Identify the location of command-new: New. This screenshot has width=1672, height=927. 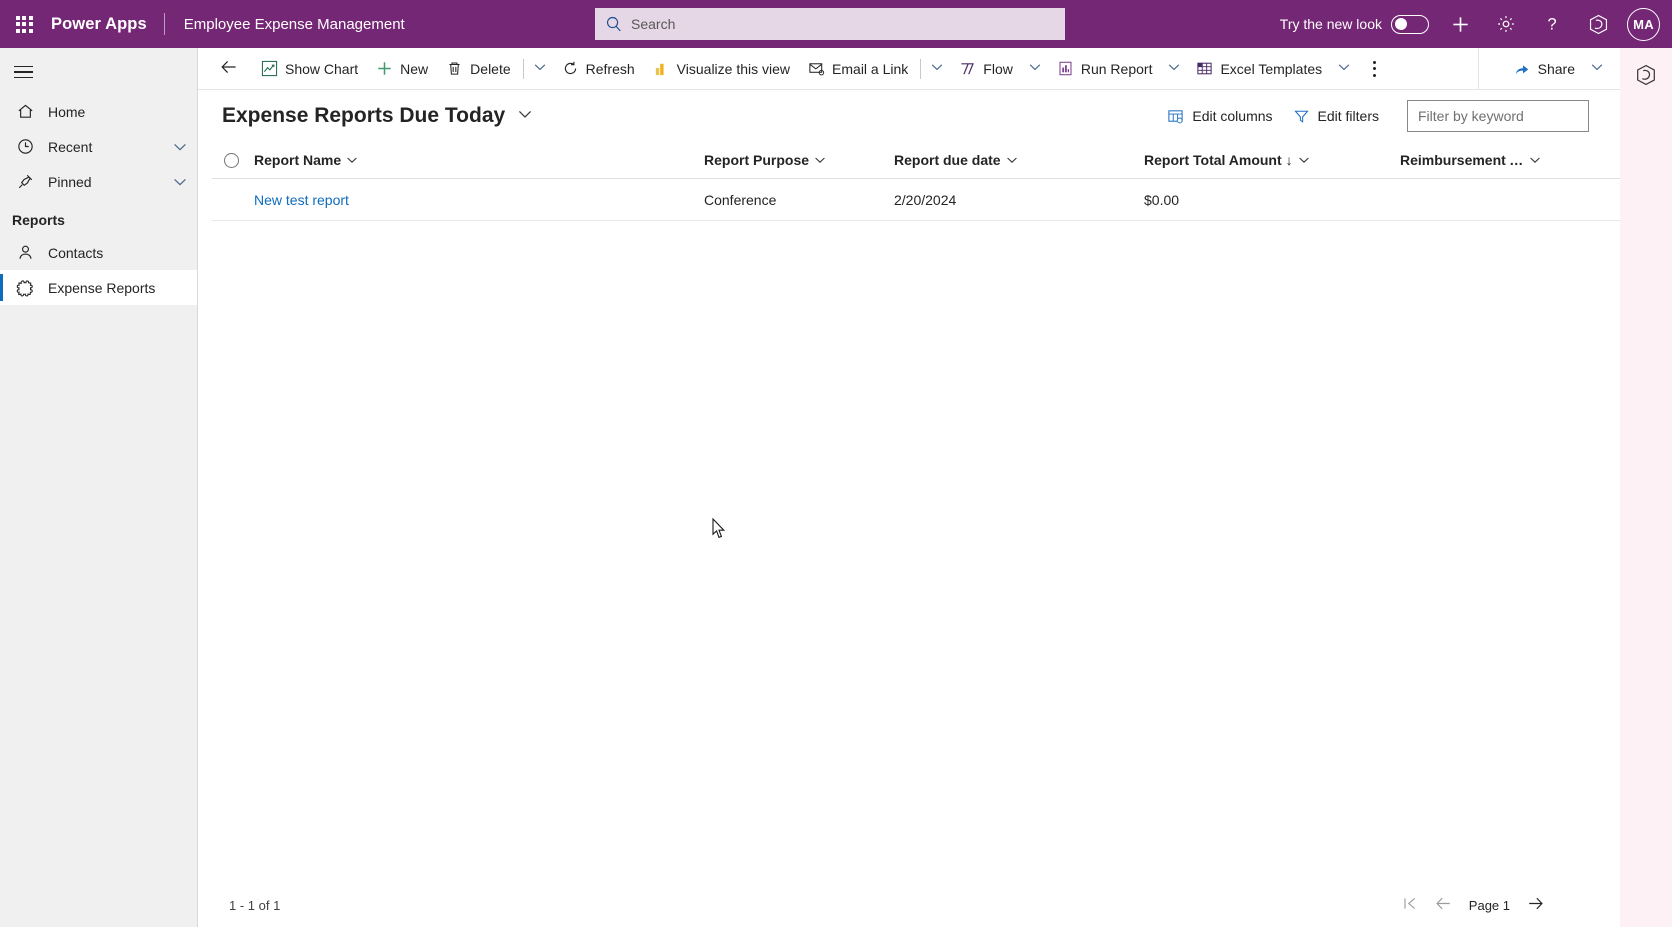
(402, 69).